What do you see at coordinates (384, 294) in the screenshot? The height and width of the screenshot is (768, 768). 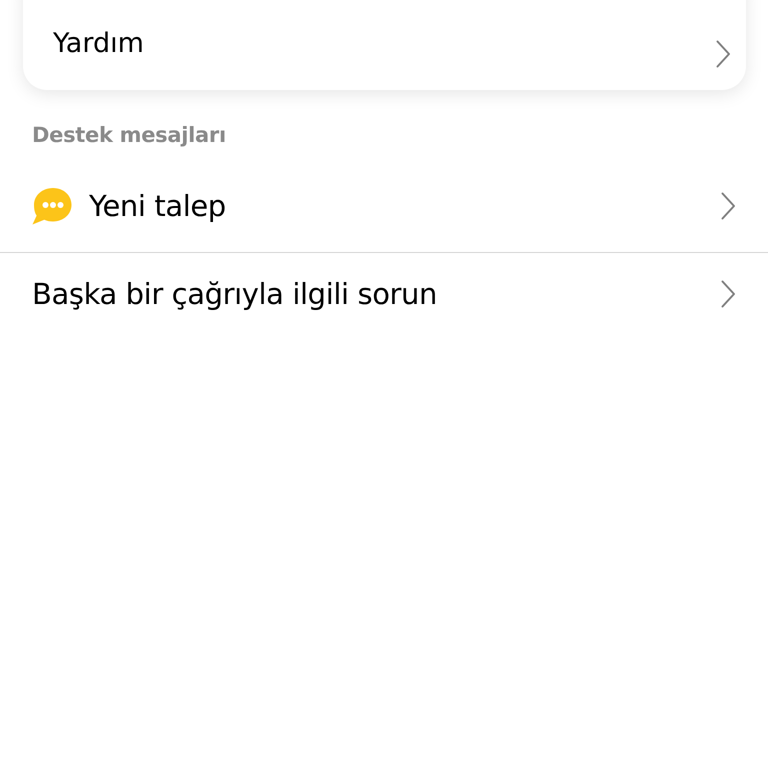 I see `support-menu-item: Başka bir çağrıyla ilgili sorun` at bounding box center [384, 294].